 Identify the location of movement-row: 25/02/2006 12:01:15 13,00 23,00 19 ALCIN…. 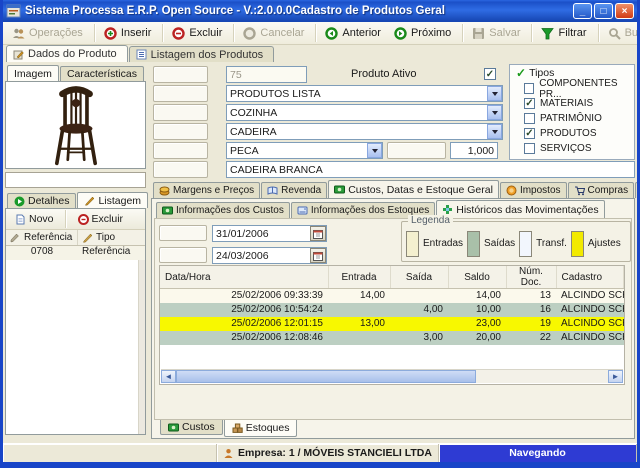
(392, 323).